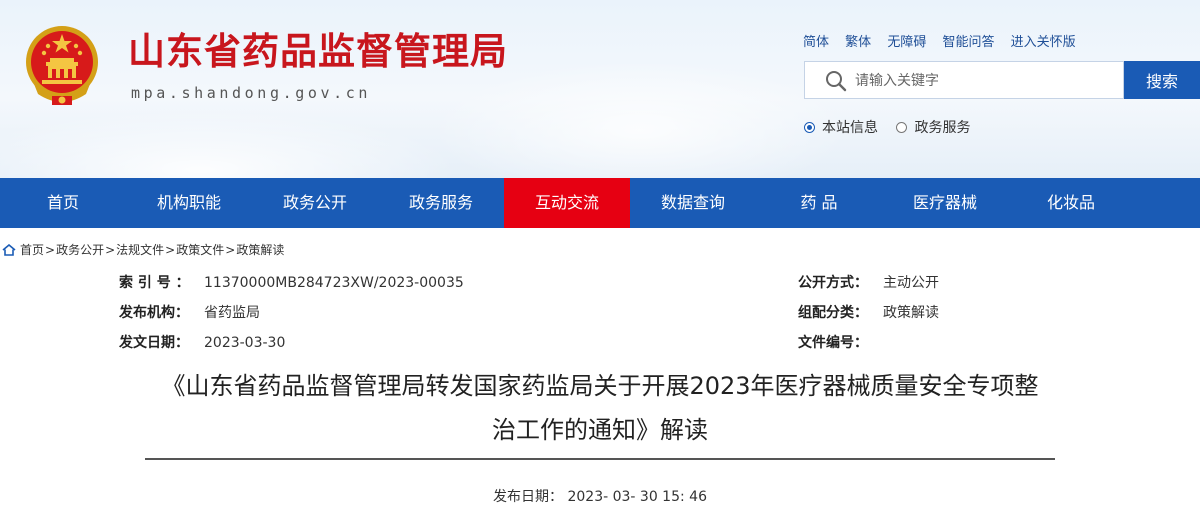 This screenshot has height=524, width=1200. Describe the element at coordinates (200, 249) in the screenshot. I see `breadcrumb-policy-files: 政策文件` at that location.